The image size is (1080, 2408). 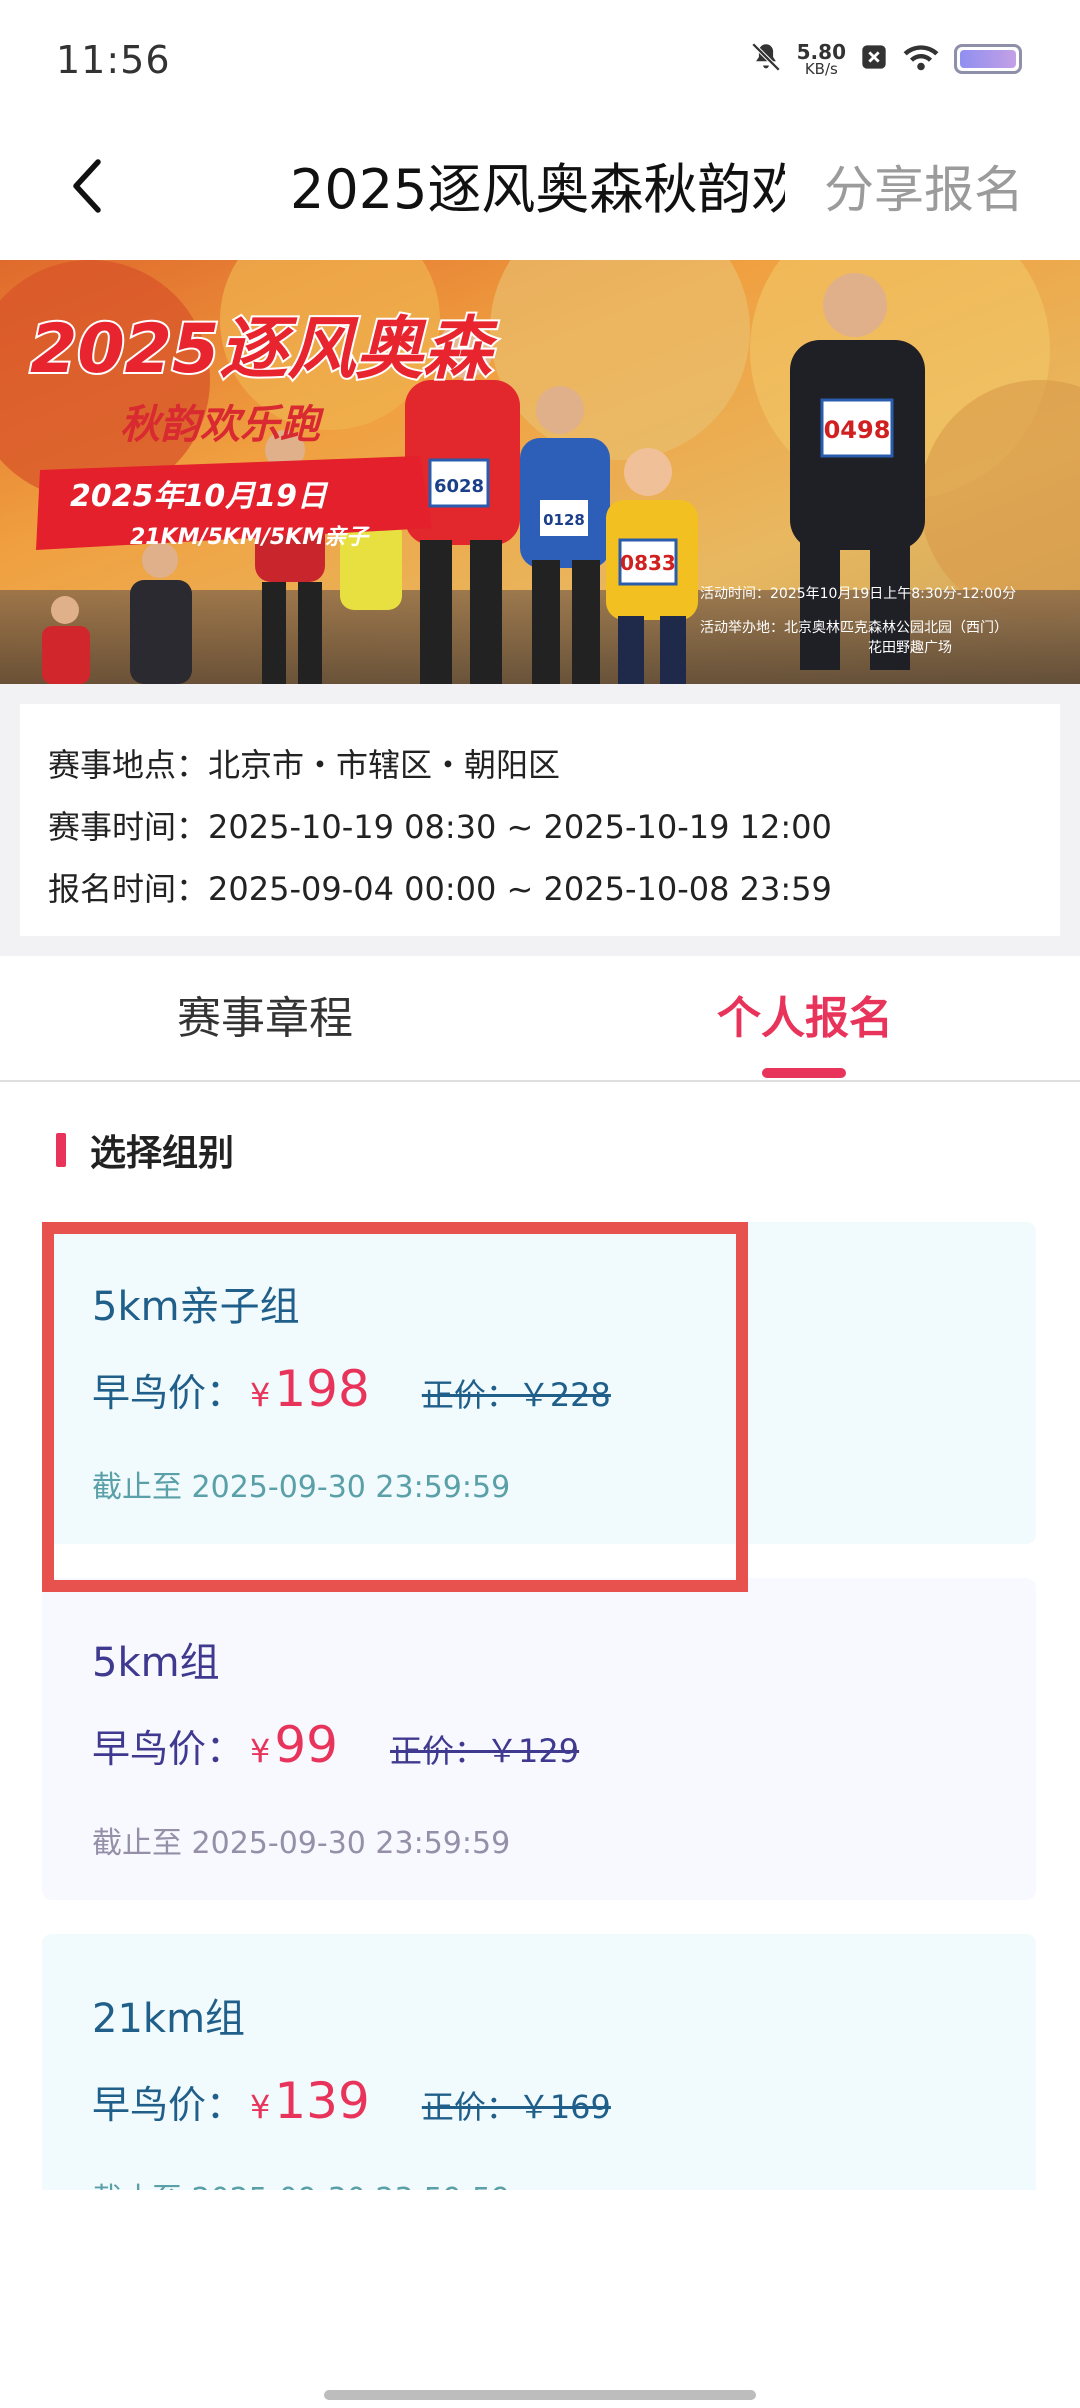 What do you see at coordinates (485, 1751) in the screenshot?
I see `regular-price: 正价：￥129` at bounding box center [485, 1751].